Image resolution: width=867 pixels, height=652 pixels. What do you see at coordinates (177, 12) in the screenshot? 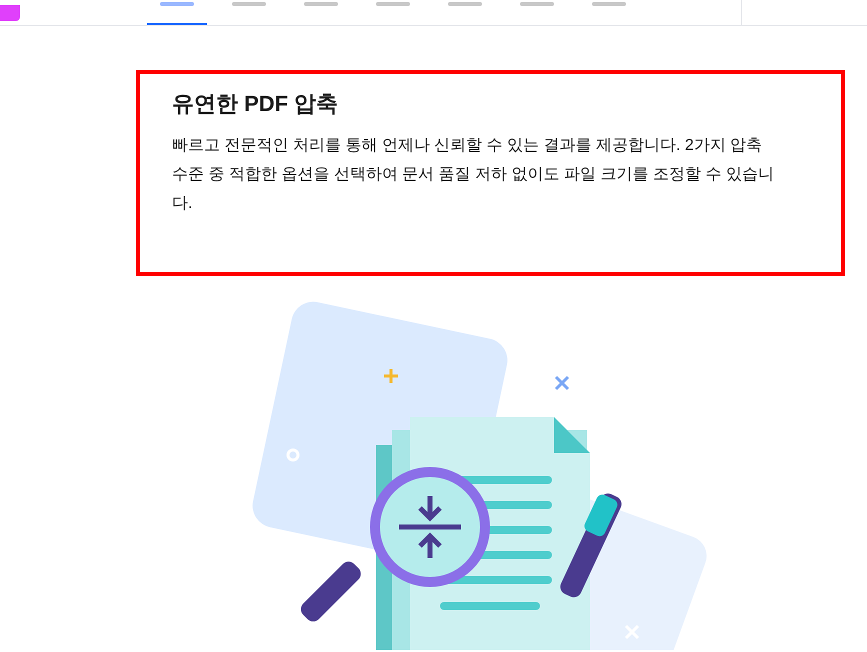
I see `nav-tab` at bounding box center [177, 12].